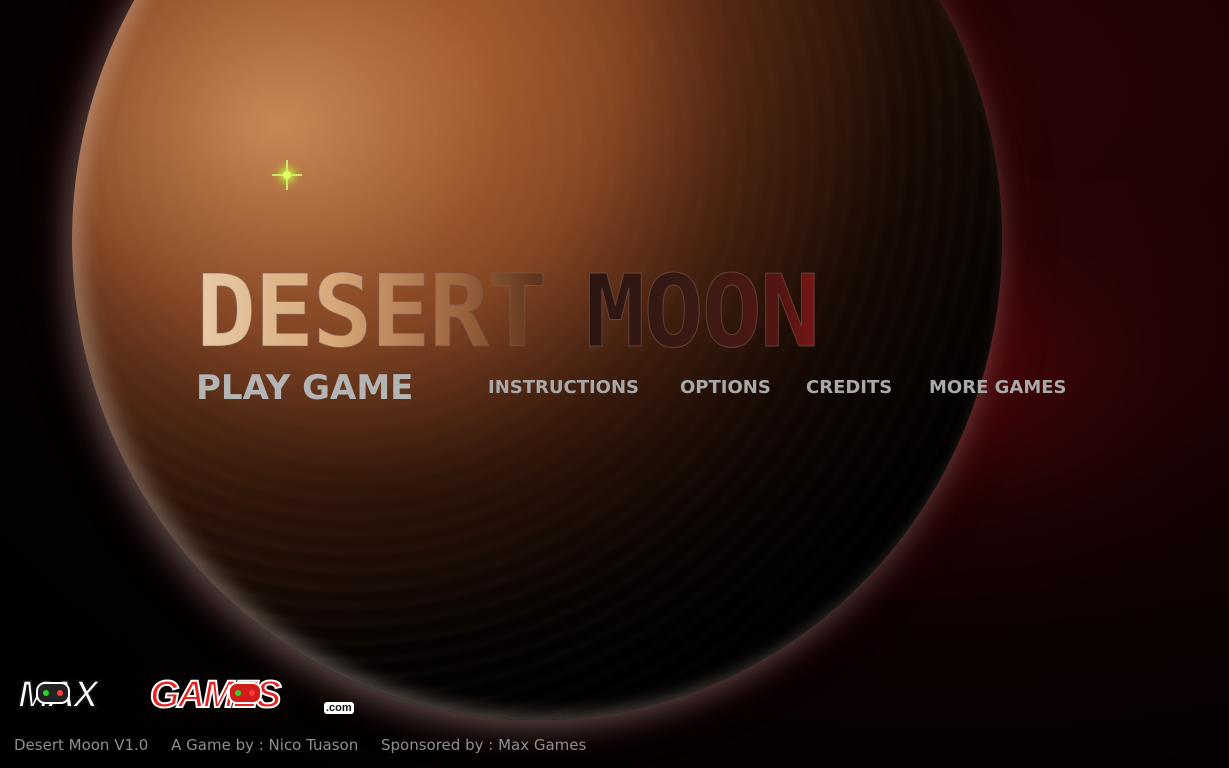 The image size is (1229, 768). Describe the element at coordinates (304, 388) in the screenshot. I see `play-game-button: Play Game` at that location.